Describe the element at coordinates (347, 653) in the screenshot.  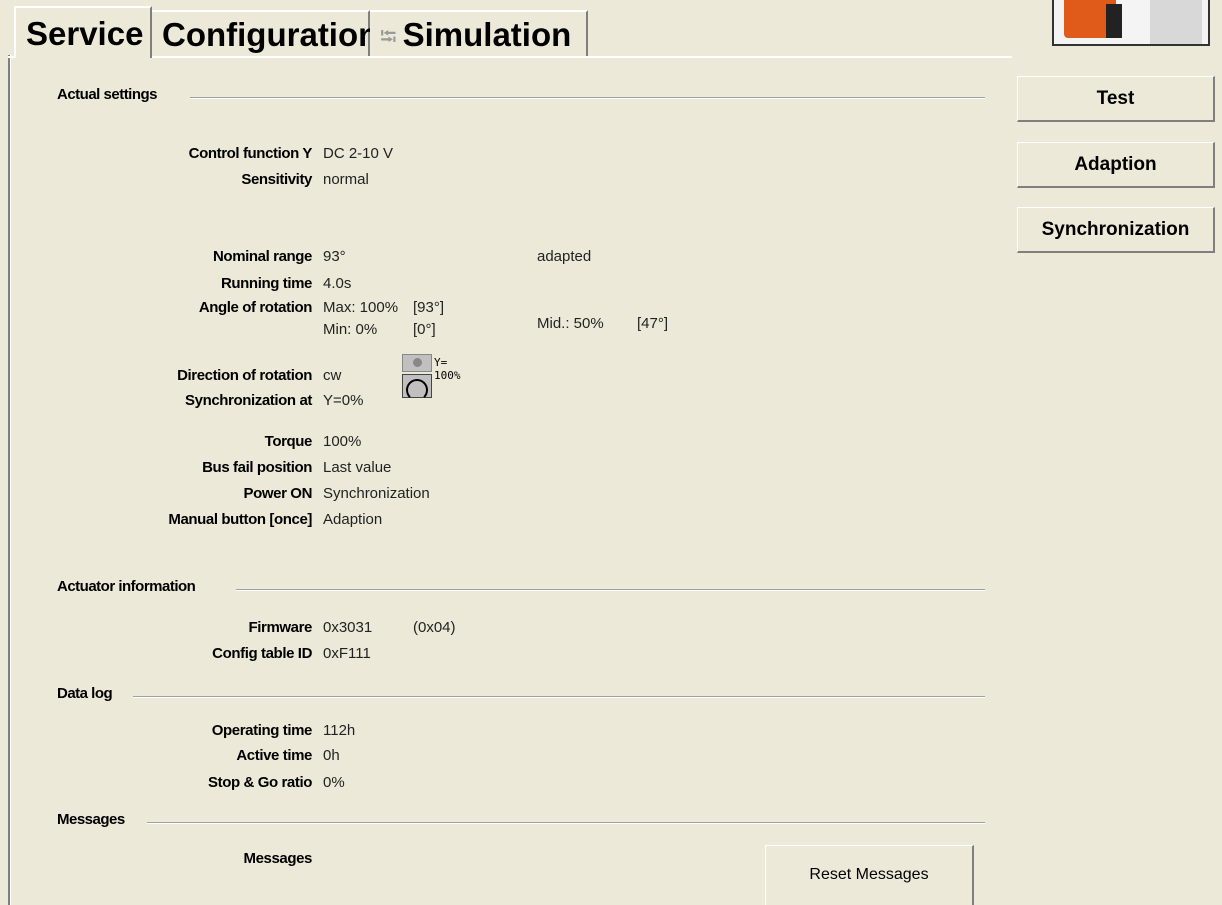
I see `config-table-id-value: 0xF111` at that location.